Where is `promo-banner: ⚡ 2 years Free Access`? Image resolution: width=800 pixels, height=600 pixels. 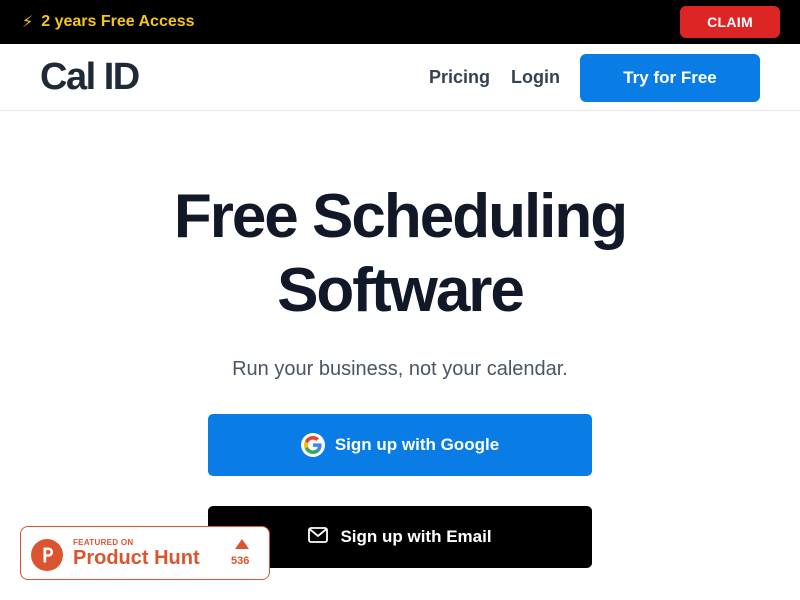
promo-banner: ⚡ 2 years Free Access is located at coordinates (108, 22).